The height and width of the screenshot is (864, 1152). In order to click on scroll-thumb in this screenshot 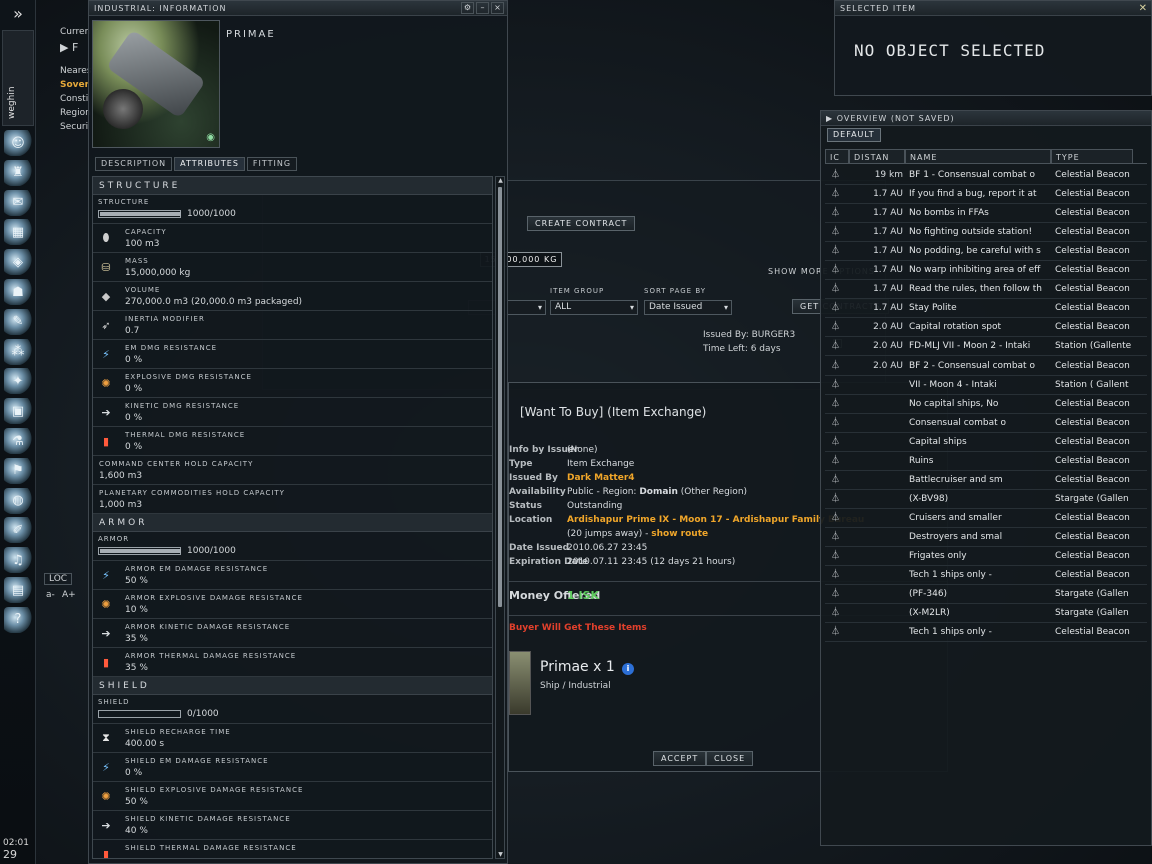, I will do `click(500, 397)`.